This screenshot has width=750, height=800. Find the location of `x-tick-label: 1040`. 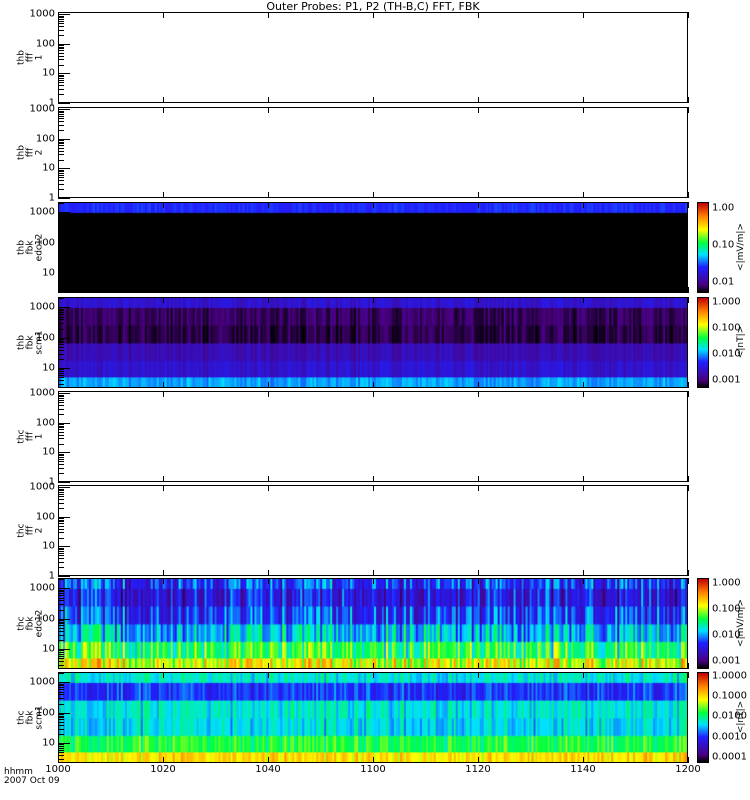

x-tick-label: 1040 is located at coordinates (268, 769).